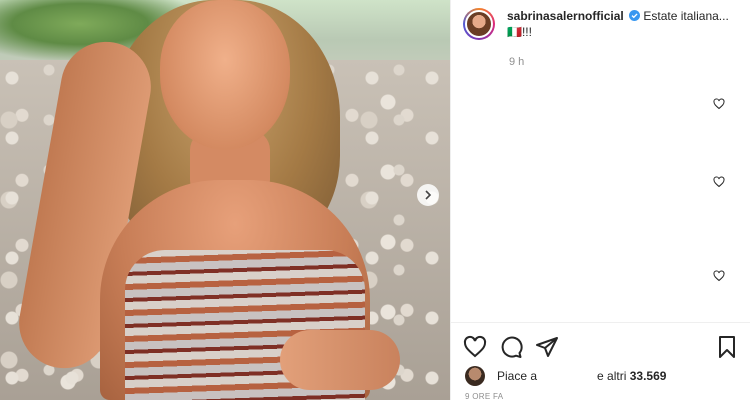 The height and width of the screenshot is (400, 750). I want to click on next-photo-button, so click(428, 195).